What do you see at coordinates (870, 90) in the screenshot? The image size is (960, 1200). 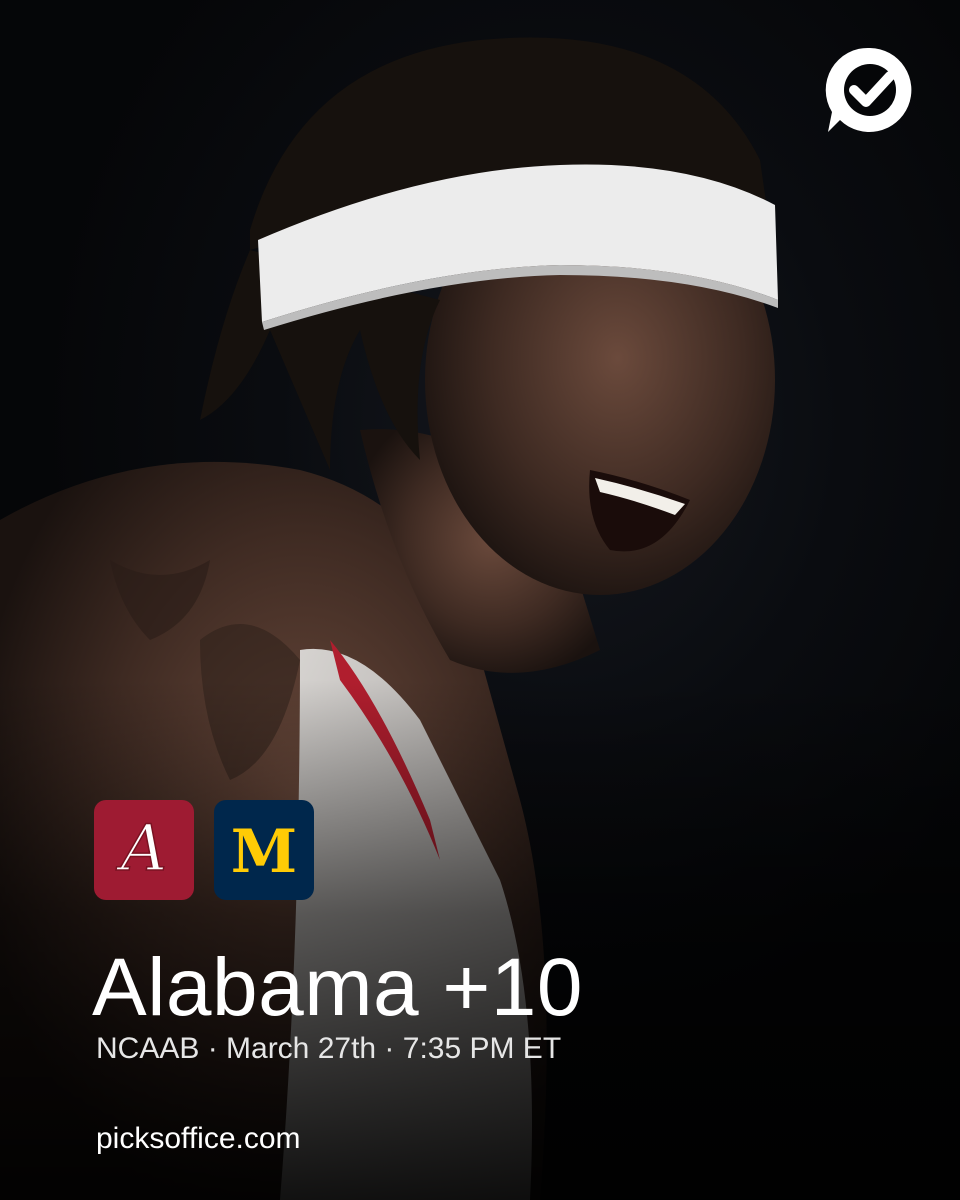 I see `check-speech-bubble-icon` at bounding box center [870, 90].